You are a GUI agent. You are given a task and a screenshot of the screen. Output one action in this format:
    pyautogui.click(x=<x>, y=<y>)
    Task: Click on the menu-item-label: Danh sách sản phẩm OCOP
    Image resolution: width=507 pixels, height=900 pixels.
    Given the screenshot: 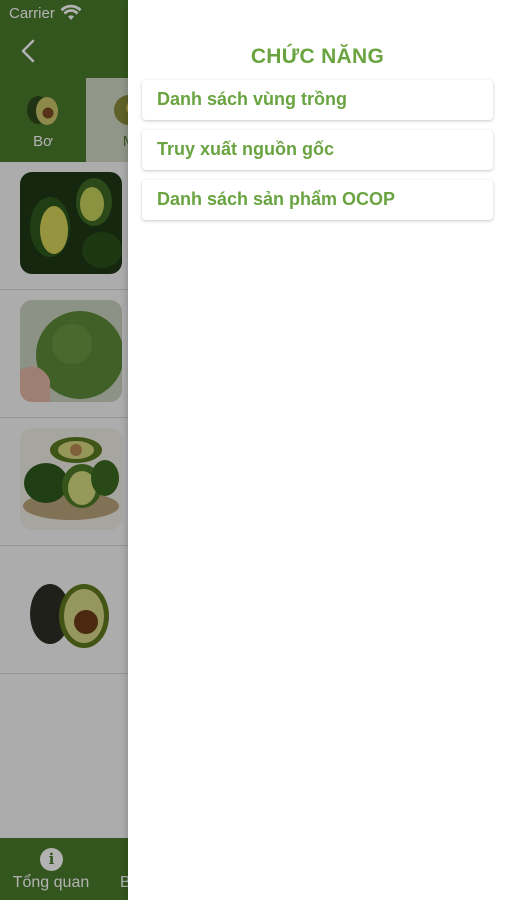 What is the action you would take?
    pyautogui.click(x=276, y=199)
    